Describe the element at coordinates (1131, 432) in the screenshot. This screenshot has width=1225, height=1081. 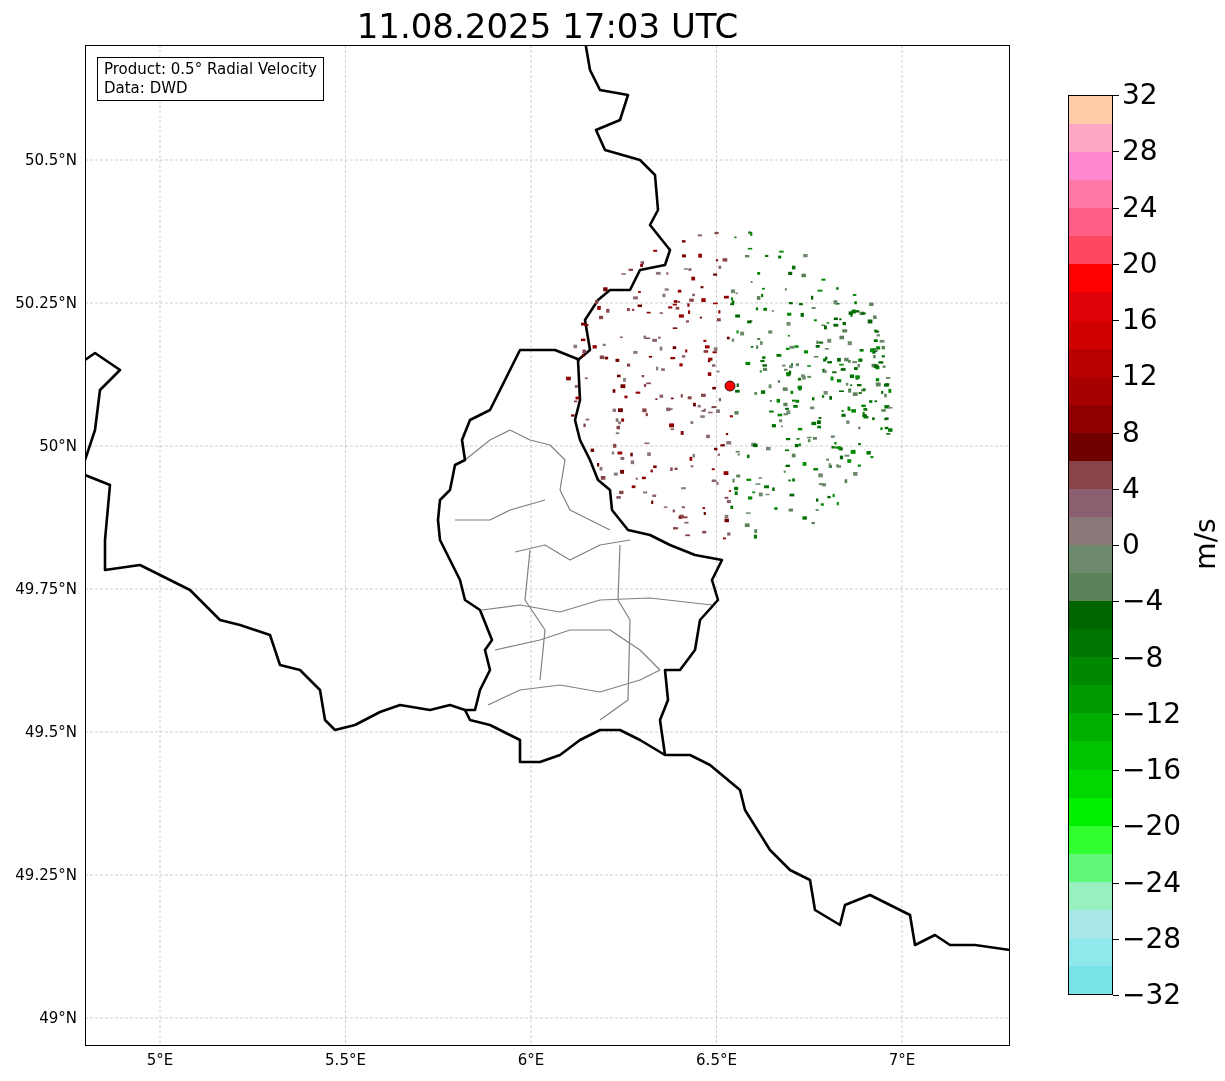
I see `colorbar-tick-label: 8` at that location.